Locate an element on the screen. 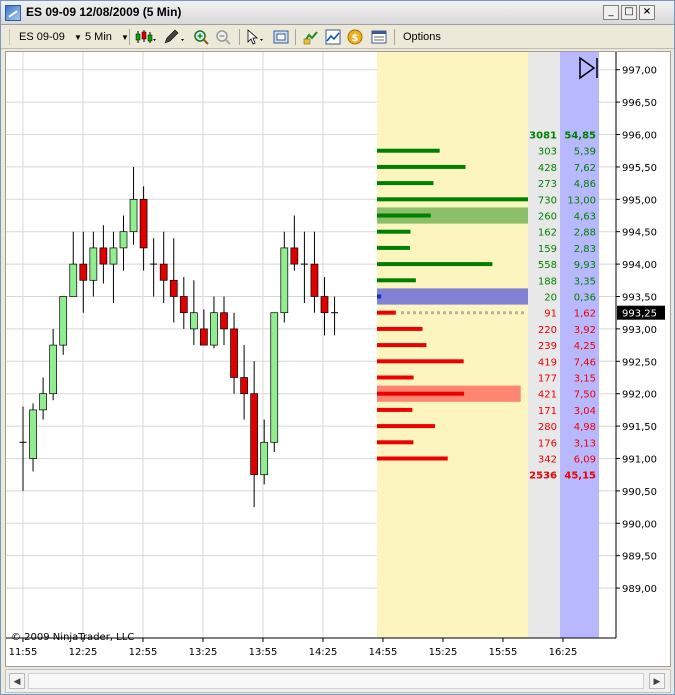 The image size is (675, 695). bid-percent-total-label: 45,15 is located at coordinates (580, 476).